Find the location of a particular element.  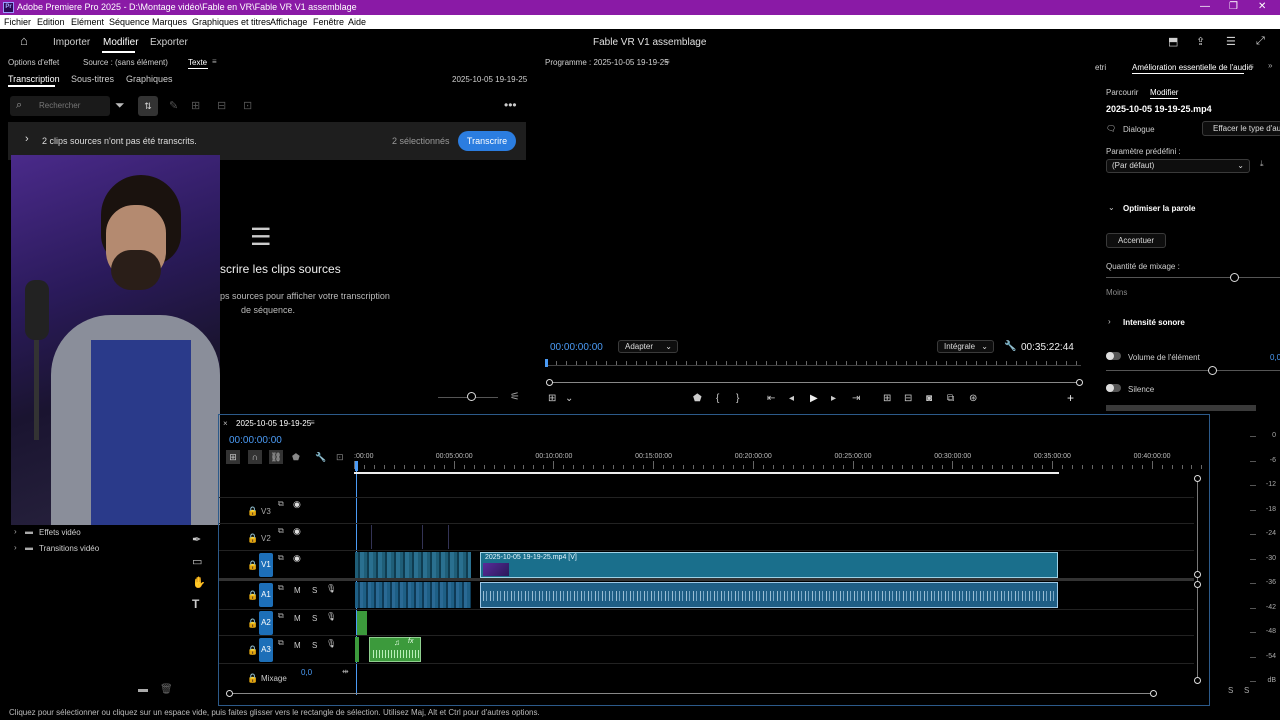

mix-end-icon: ⇹ is located at coordinates (345, 671).